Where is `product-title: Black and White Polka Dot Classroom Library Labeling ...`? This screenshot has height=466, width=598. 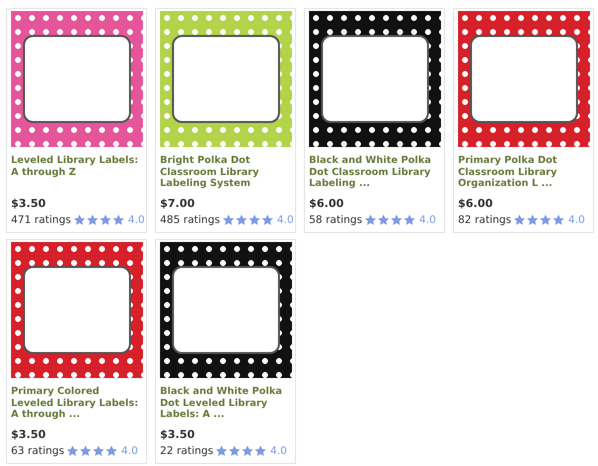
product-title: Black and White Polka Dot Classroom Library Labeling ... is located at coordinates (374, 175).